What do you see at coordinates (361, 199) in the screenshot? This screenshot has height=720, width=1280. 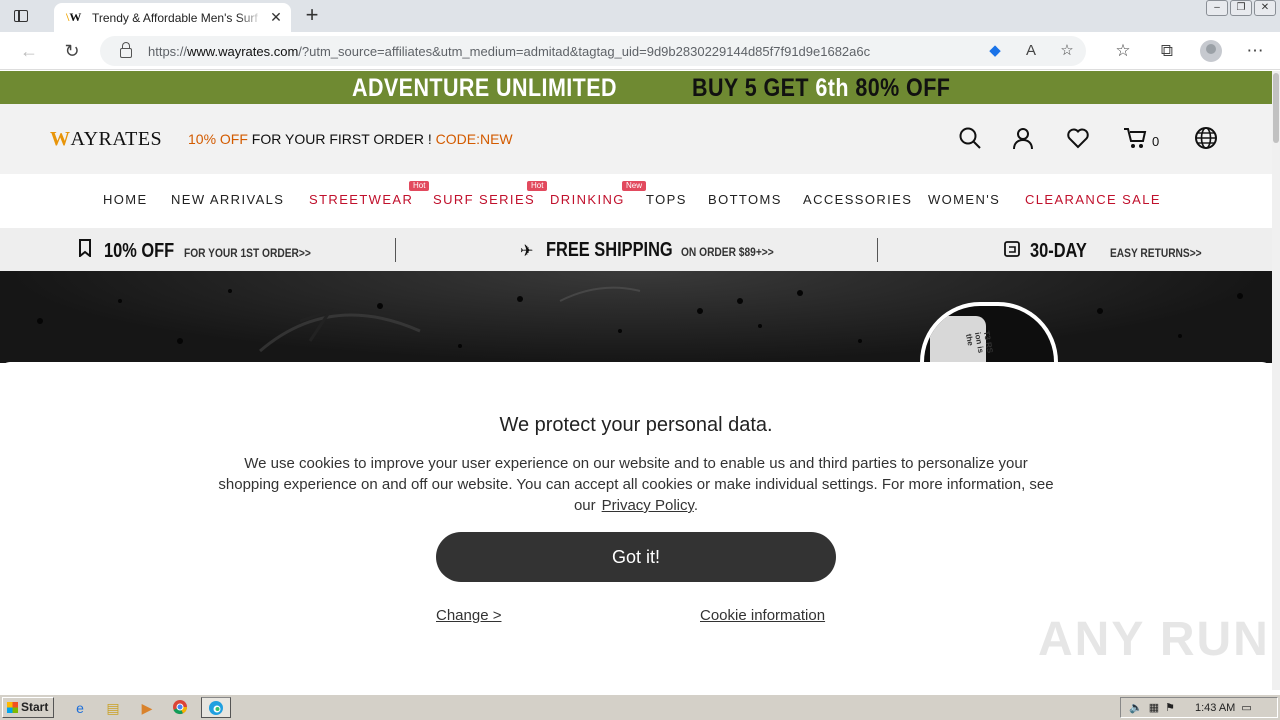 I see `nav-streetwear: STREETWEAR` at bounding box center [361, 199].